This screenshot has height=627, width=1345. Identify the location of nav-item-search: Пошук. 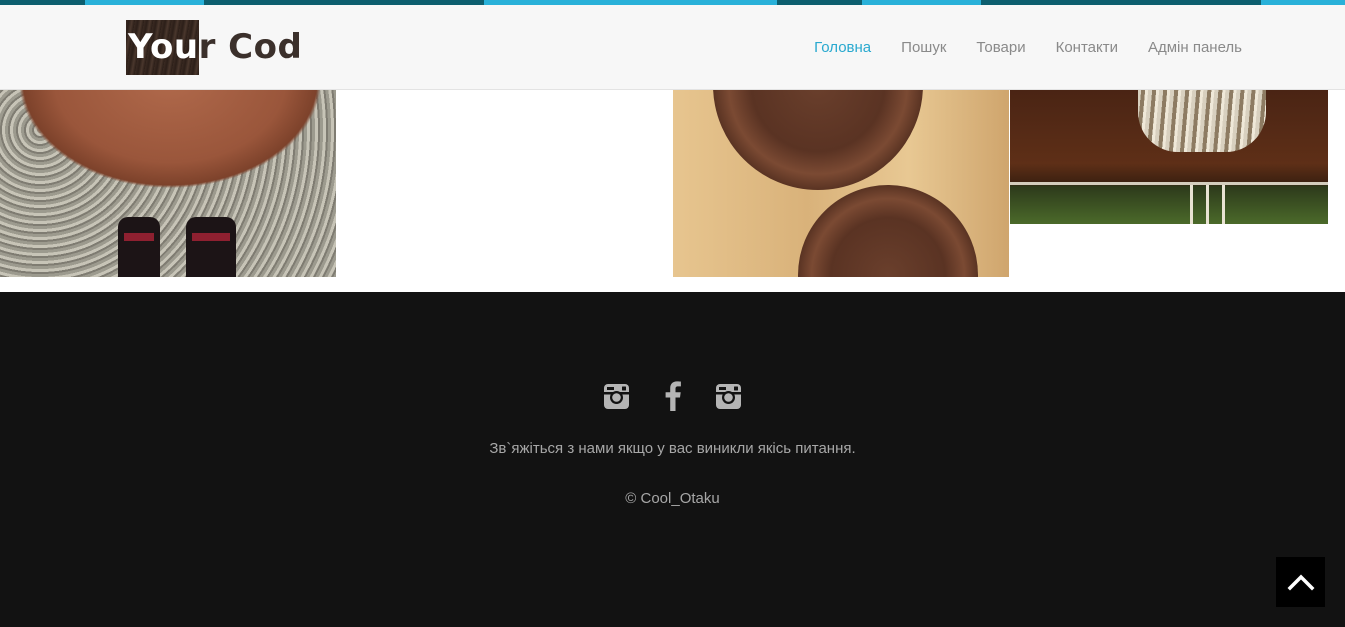
(923, 47).